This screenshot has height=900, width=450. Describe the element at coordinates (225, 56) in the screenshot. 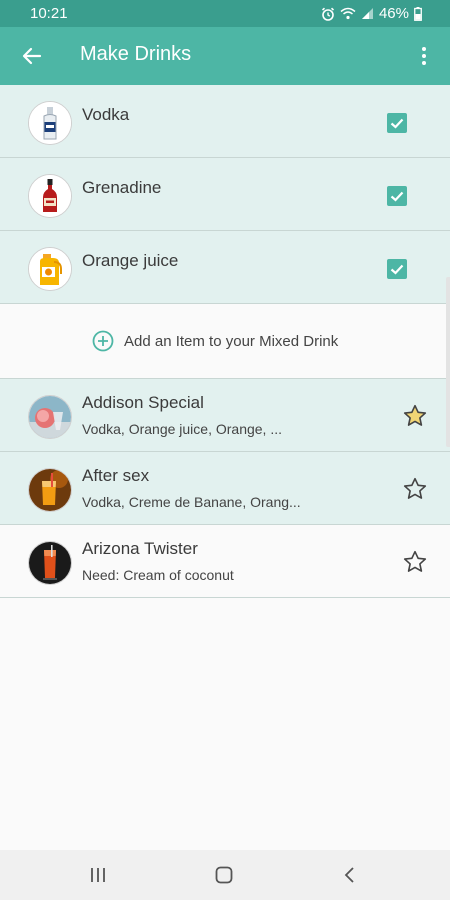

I see `app-bar: Make Drinks` at that location.